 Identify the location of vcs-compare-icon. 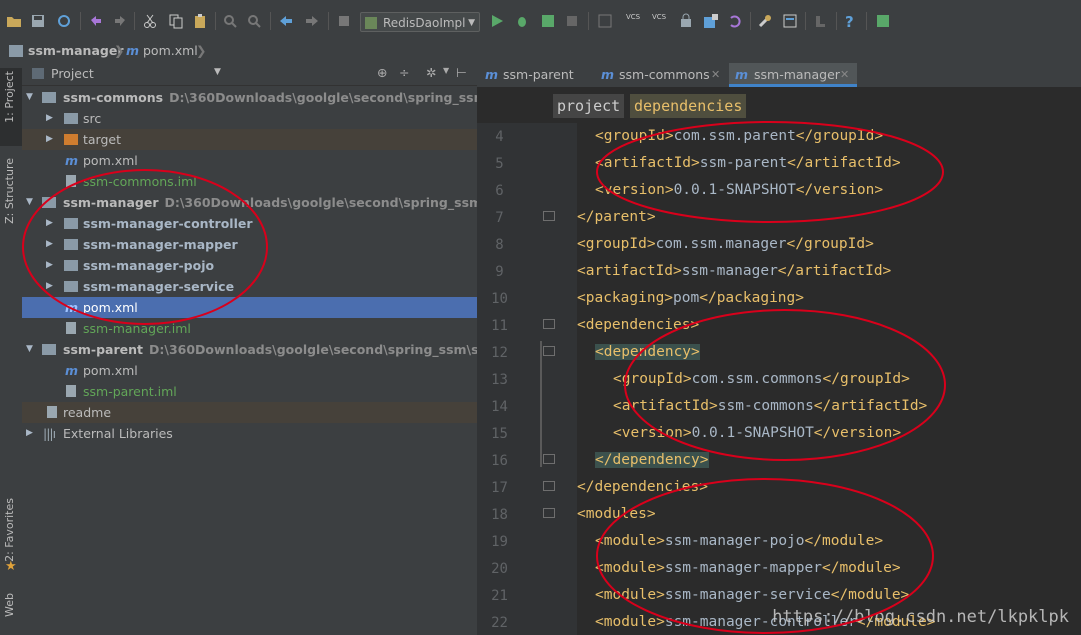
(686, 21).